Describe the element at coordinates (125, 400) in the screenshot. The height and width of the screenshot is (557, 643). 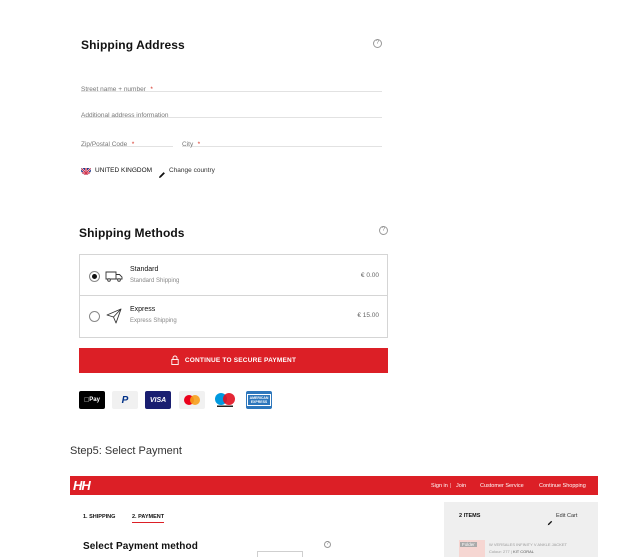
I see `paypal-icon: P` at that location.